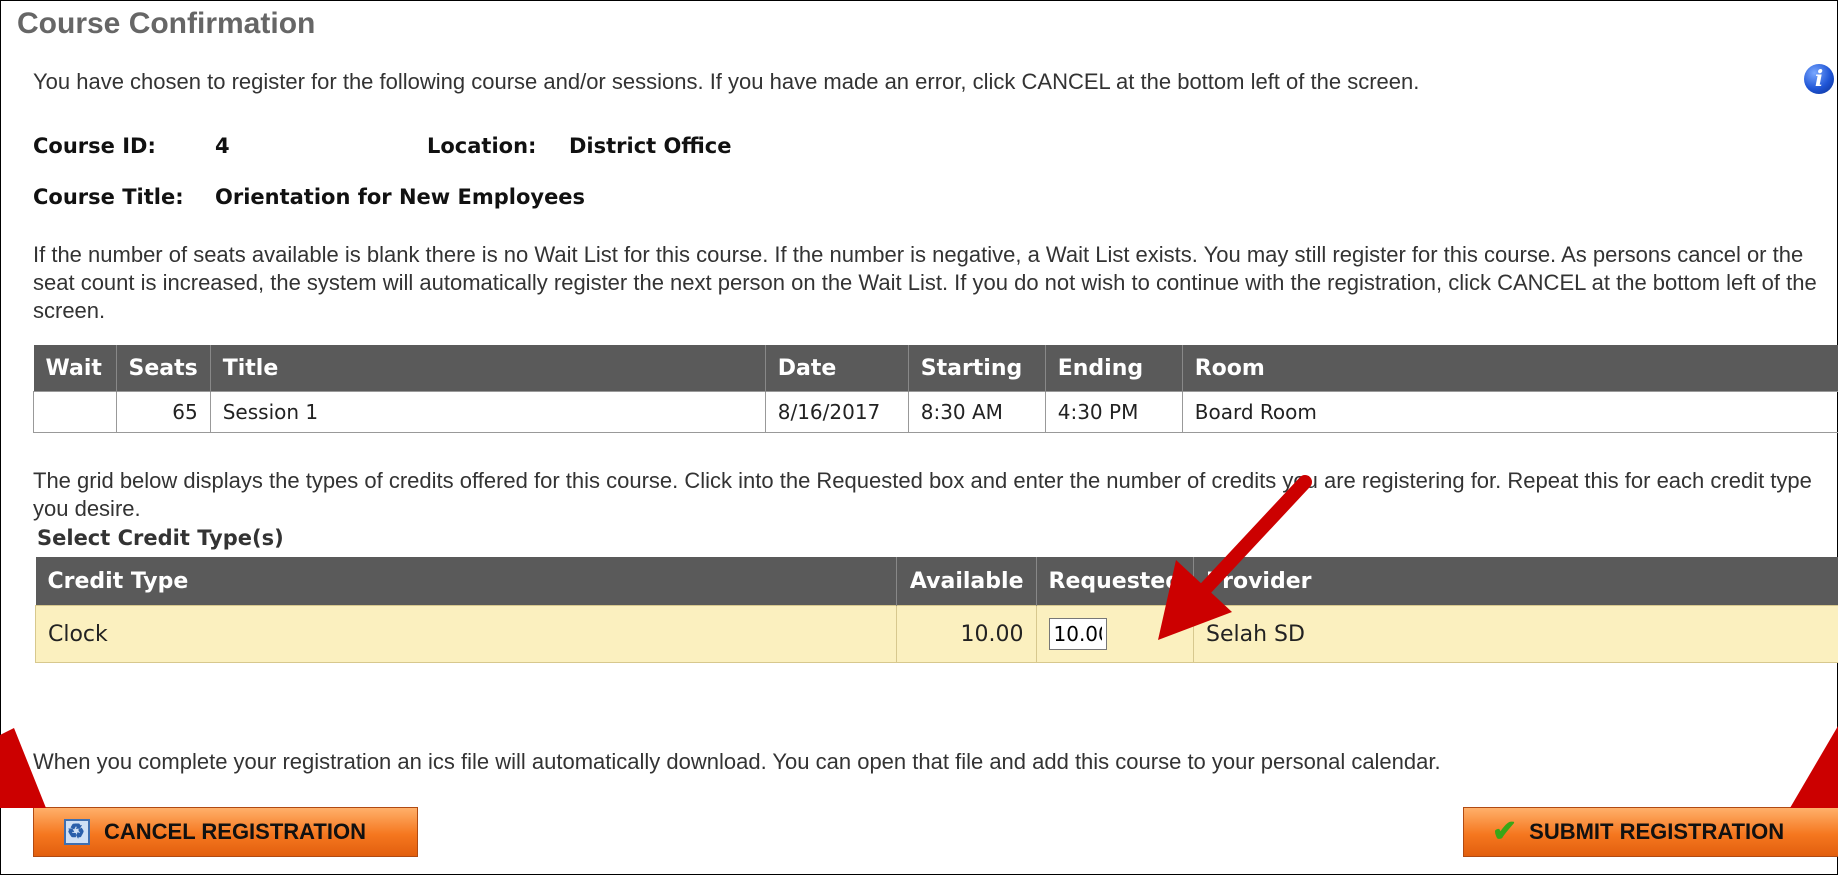  I want to click on cancel-registration-label: CANCEL REGISTRATION, so click(235, 831).